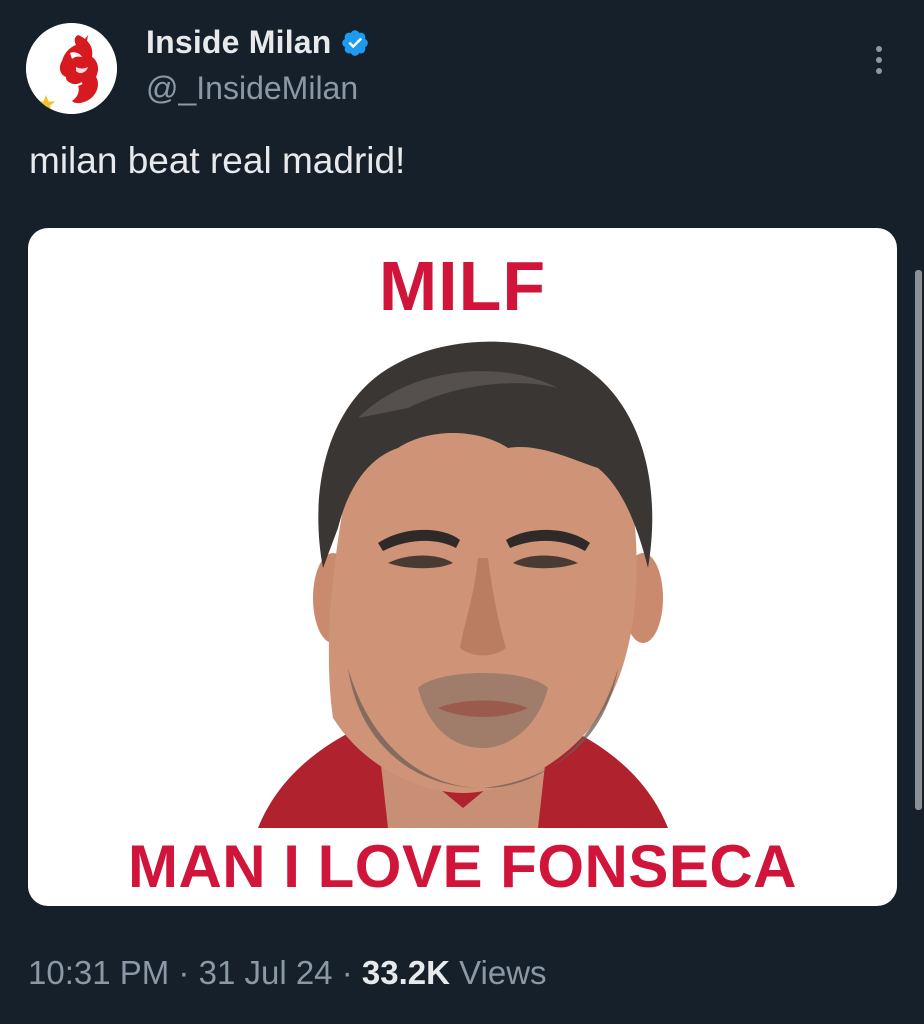  I want to click on tweet-meta: 10:31 PM · 31 Jul 24 · 33.2K Views, so click(287, 973).